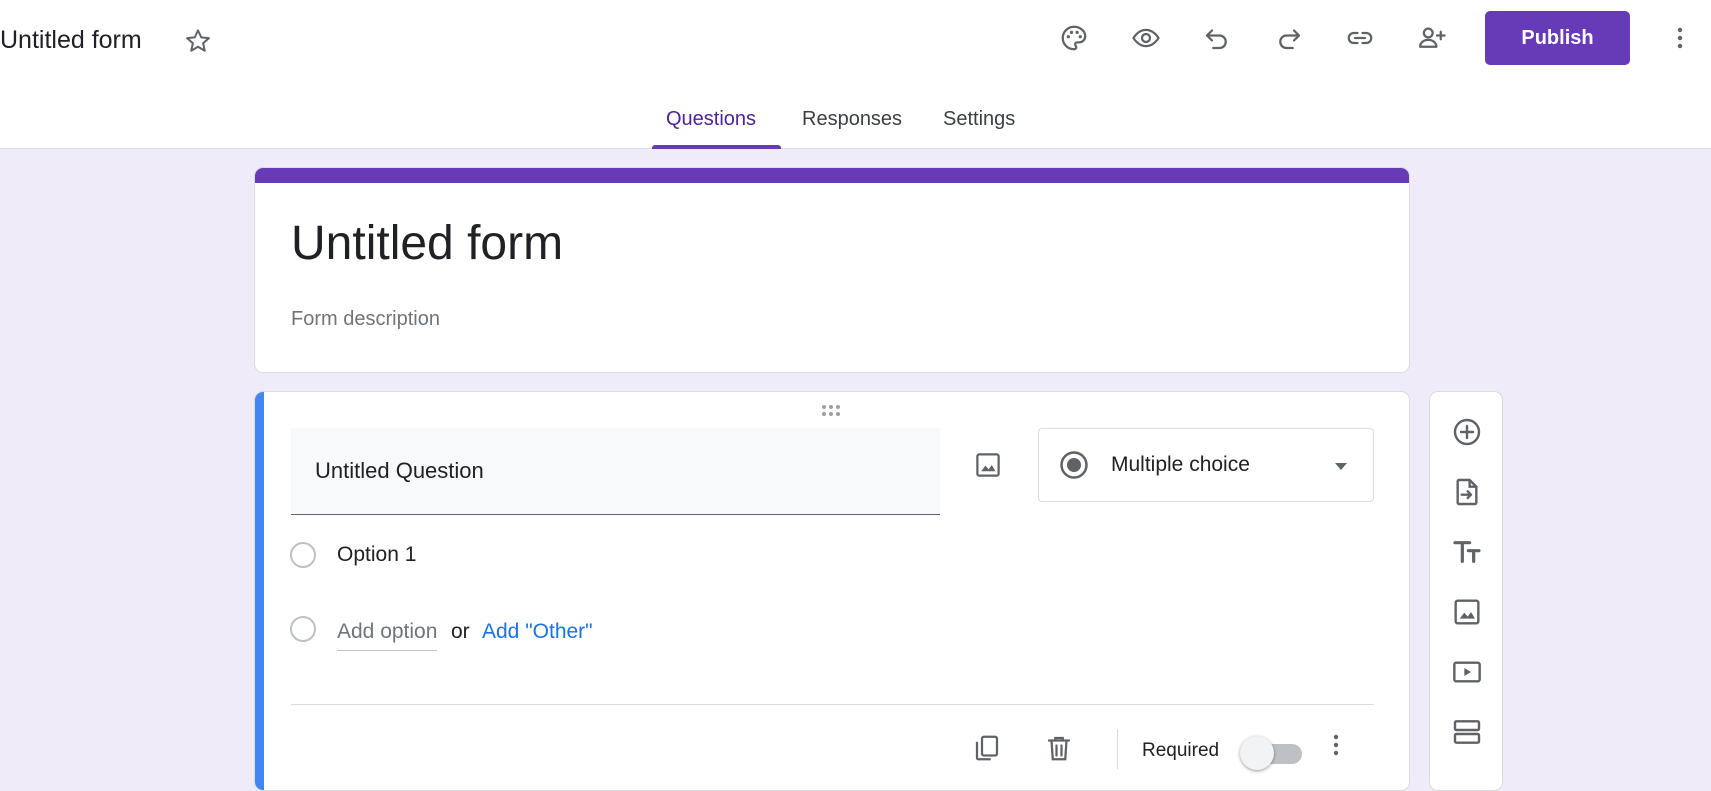  Describe the element at coordinates (1180, 464) in the screenshot. I see `question-type-label: Multiple choice` at that location.